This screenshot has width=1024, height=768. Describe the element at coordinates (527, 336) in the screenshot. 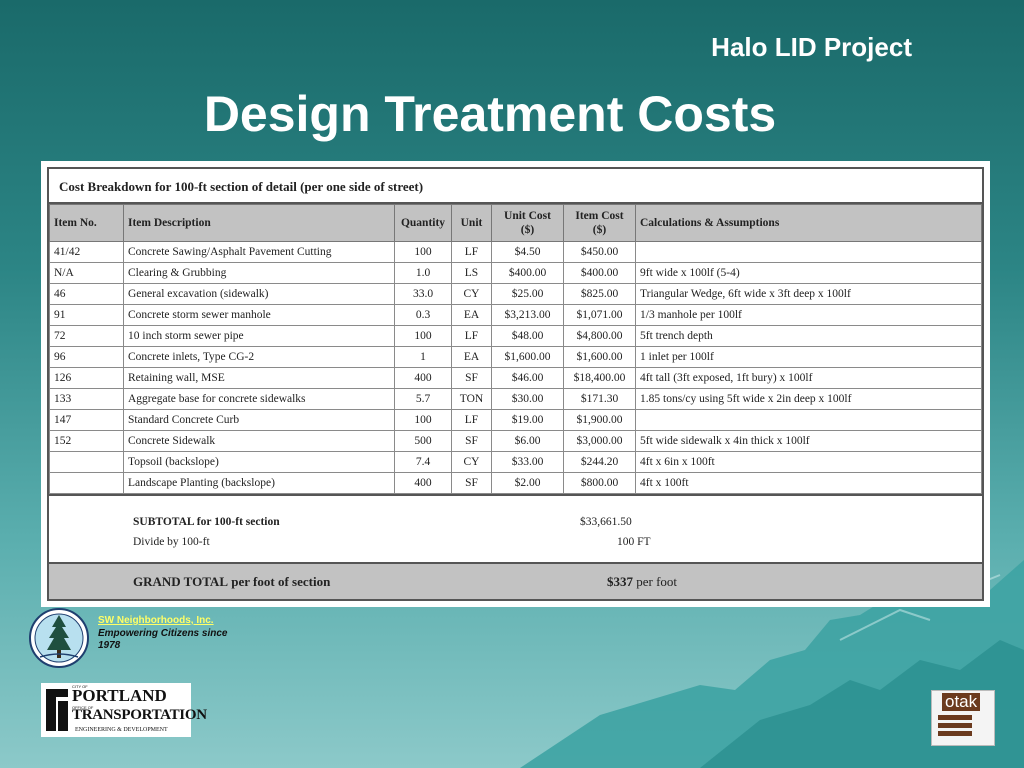

I see `cell-unit-cost: $48.00` at that location.